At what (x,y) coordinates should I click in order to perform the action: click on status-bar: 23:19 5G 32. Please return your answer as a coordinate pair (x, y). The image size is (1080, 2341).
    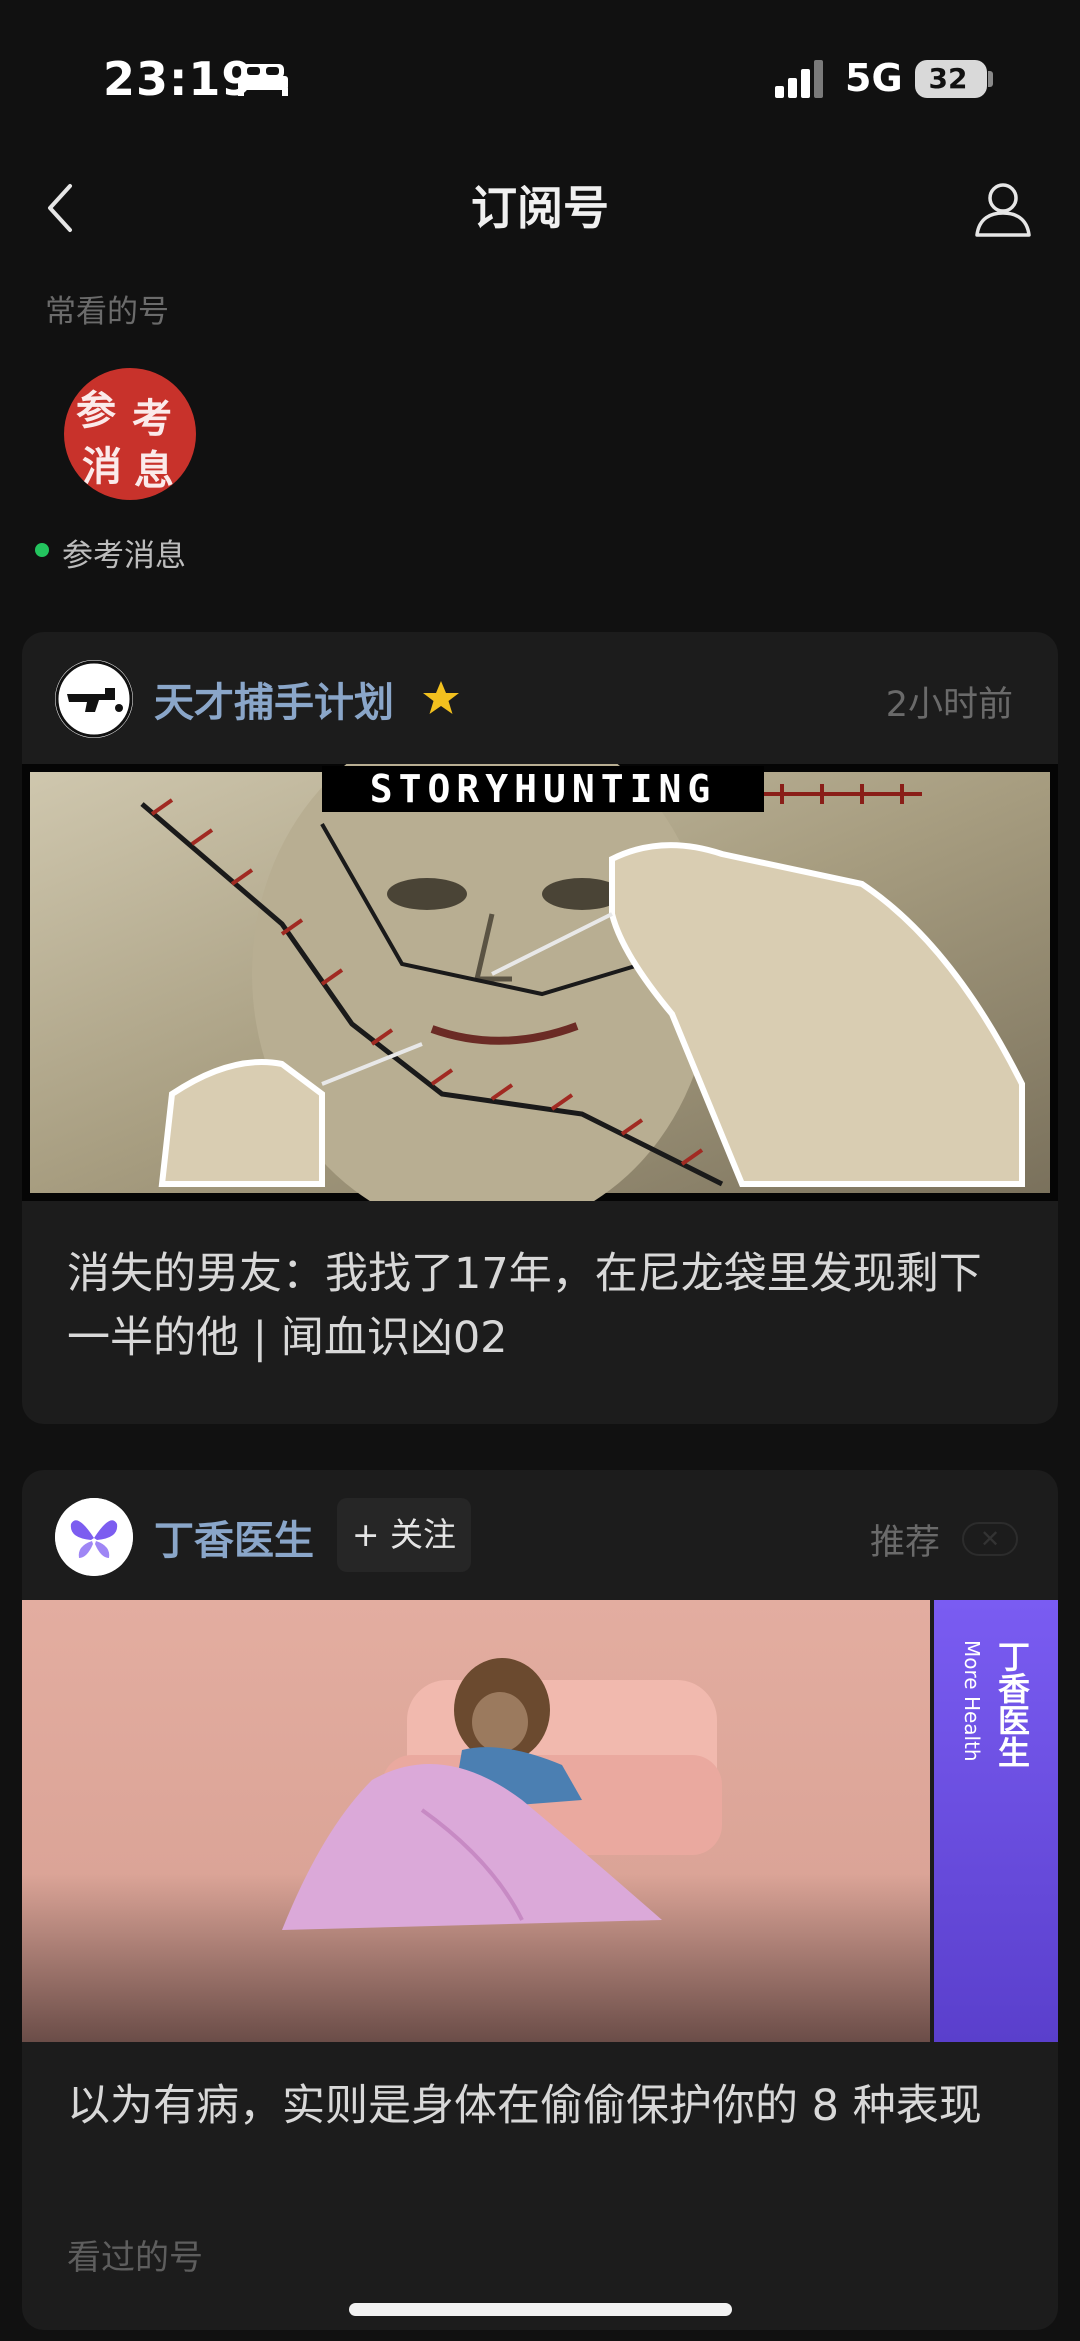
    Looking at the image, I should click on (540, 80).